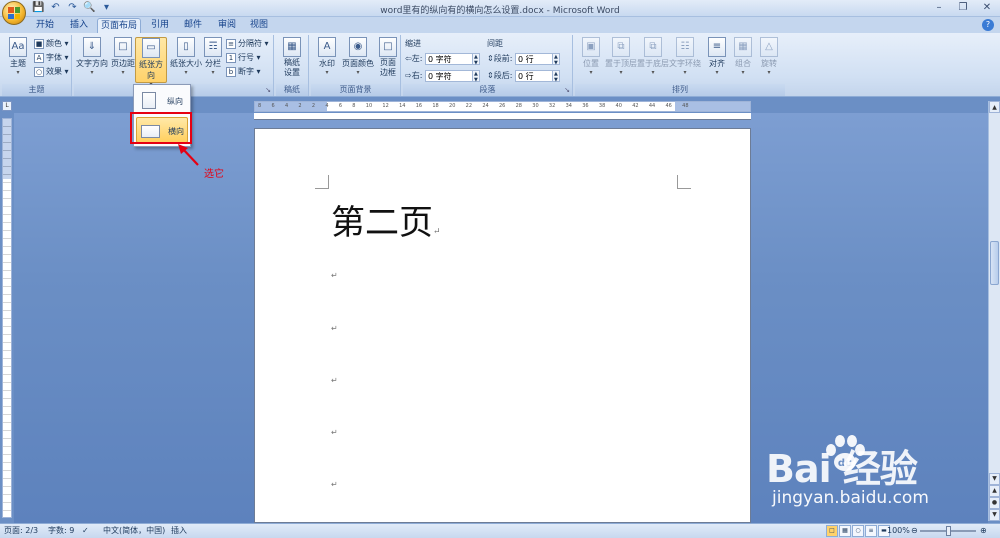  I want to click on indent-left-spinner: ⇦左: ▲▼, so click(442, 59).